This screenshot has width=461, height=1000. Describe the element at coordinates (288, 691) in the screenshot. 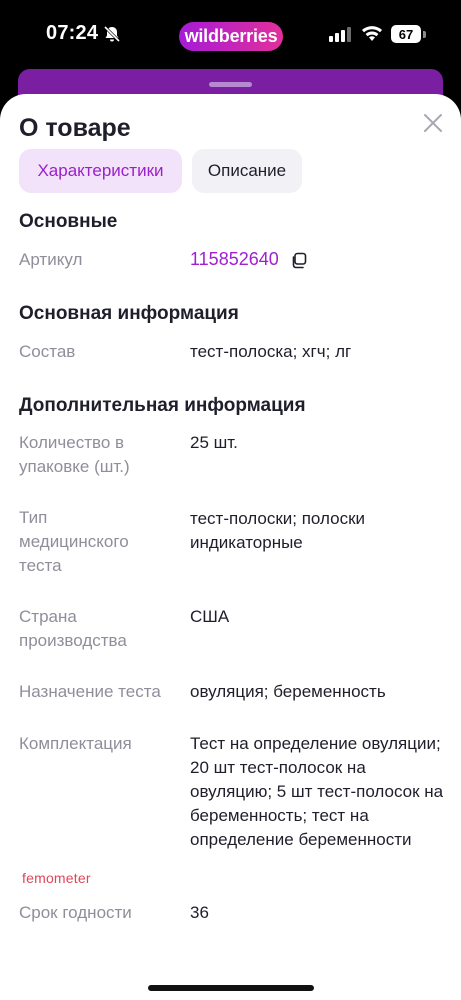

I see `row-value-purpose: овуляция; беременность` at that location.